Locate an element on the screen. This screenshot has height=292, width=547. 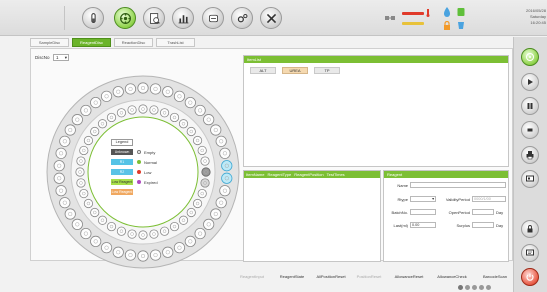
bottle-button is located at coordinates (213, 18).